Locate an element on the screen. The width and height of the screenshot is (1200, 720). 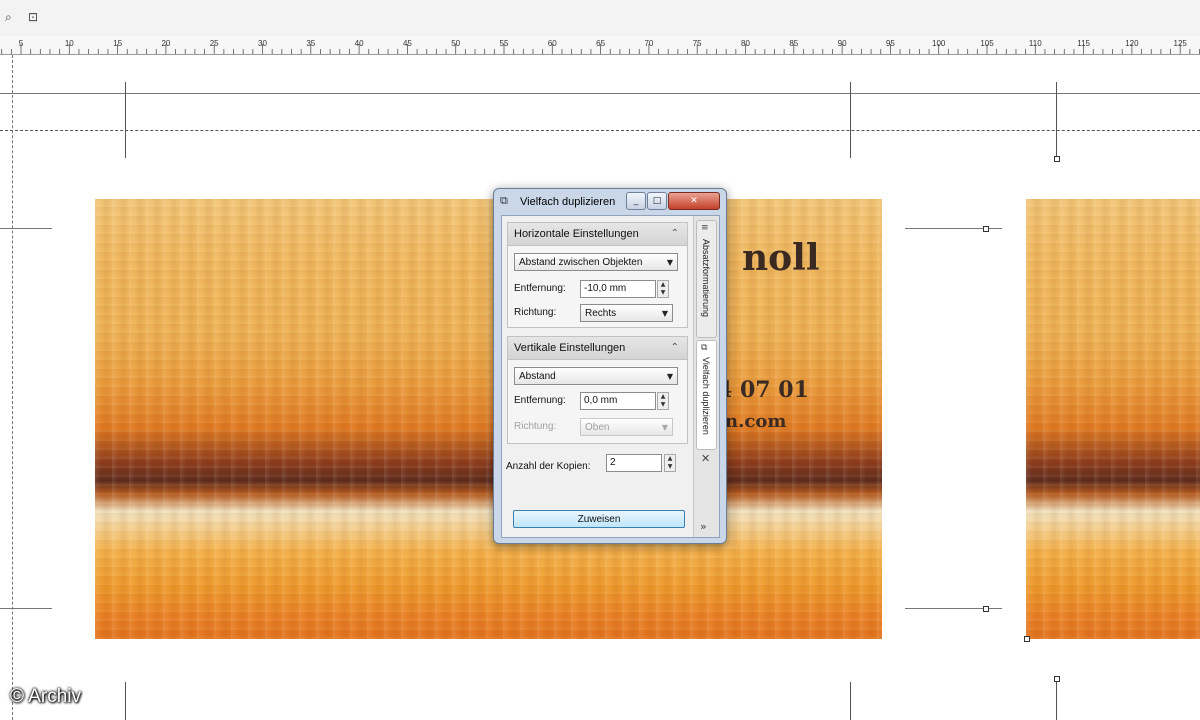
ruler-label: 110 is located at coordinates (1035, 43).